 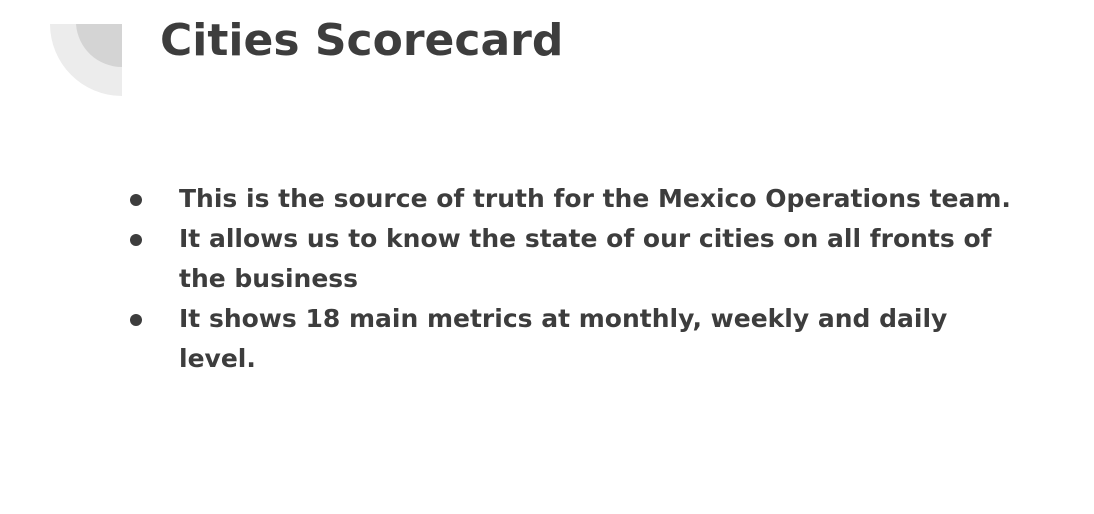 What do you see at coordinates (86, 60) in the screenshot?
I see `quarter-circle-decoration-icon` at bounding box center [86, 60].